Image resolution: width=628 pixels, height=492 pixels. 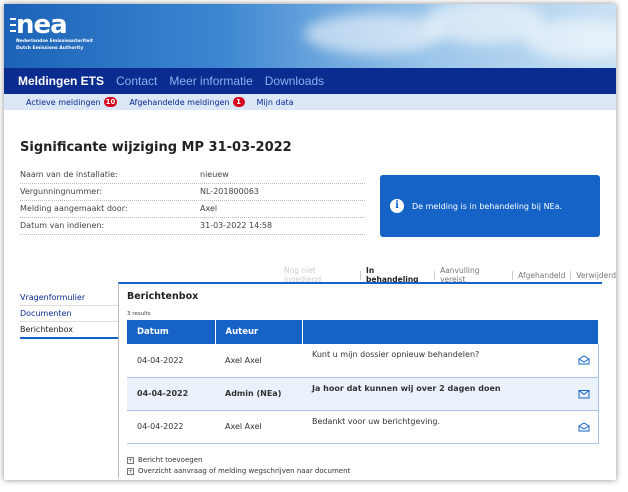 I want to click on message-cell: Ja hoor dat kunnen wij over 2 dagen doen, so click(x=450, y=394).